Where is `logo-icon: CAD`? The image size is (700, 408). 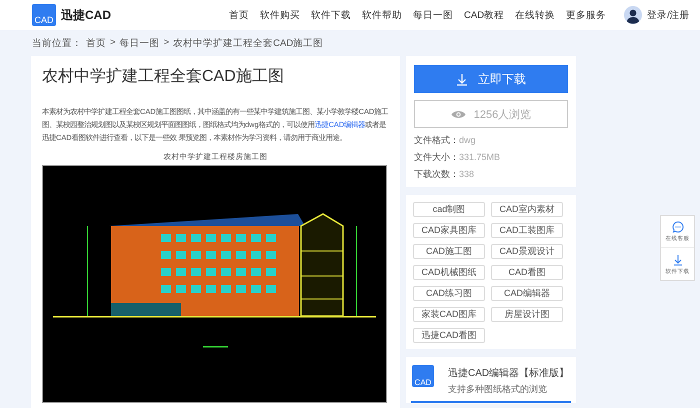 logo-icon: CAD is located at coordinates (44, 15).